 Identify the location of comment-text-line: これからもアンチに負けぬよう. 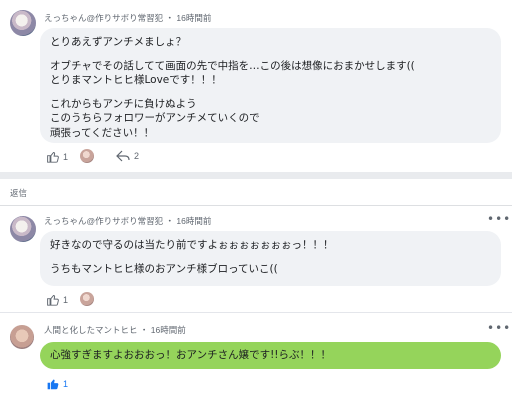
(123, 103).